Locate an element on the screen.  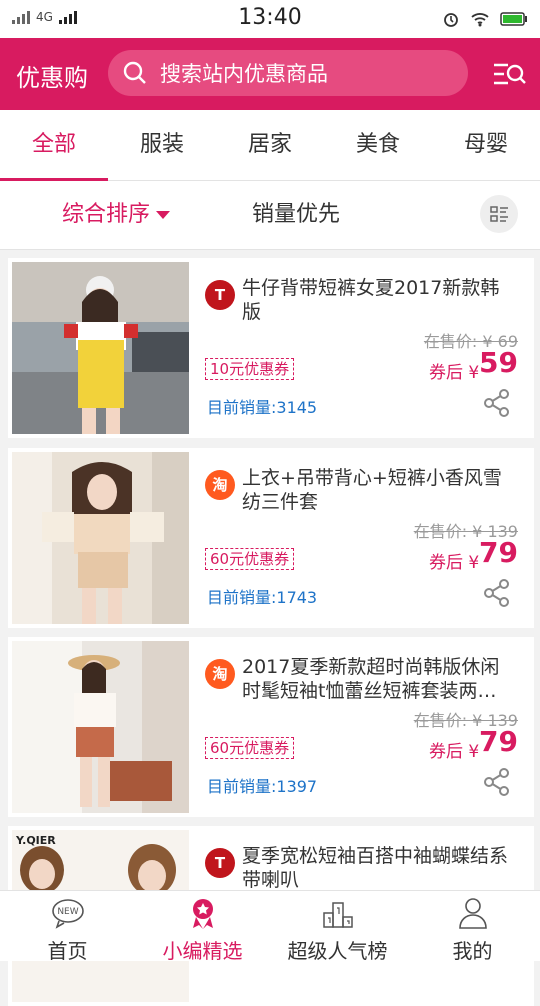
product-title: 牛仔背带短裤女夏2017新款韩版 is located at coordinates (378, 300).